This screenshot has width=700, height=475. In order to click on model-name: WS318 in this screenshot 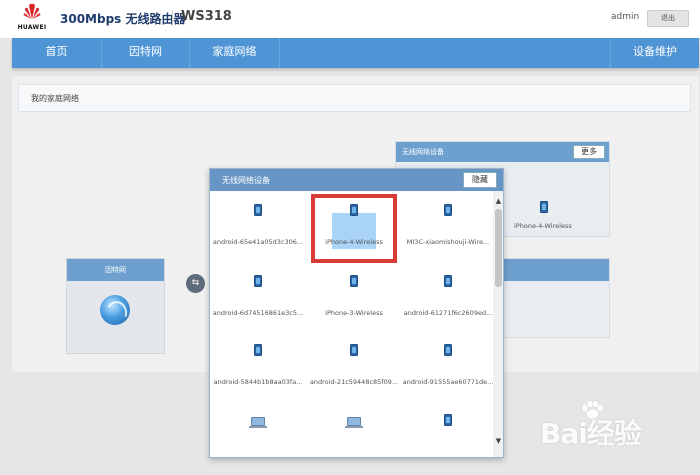, I will do `click(206, 16)`.